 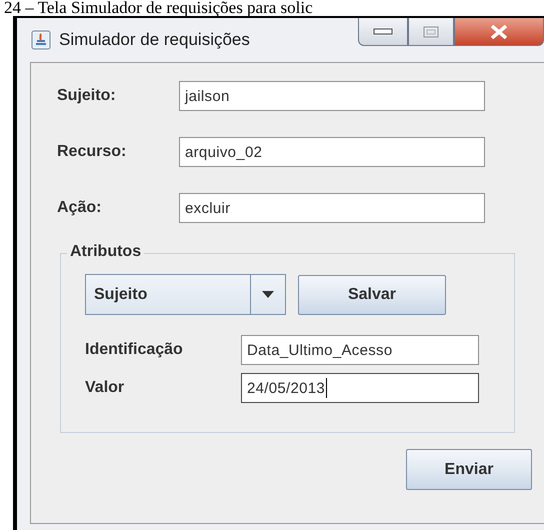 What do you see at coordinates (92, 152) in the screenshot?
I see `field-label: Recurso:` at bounding box center [92, 152].